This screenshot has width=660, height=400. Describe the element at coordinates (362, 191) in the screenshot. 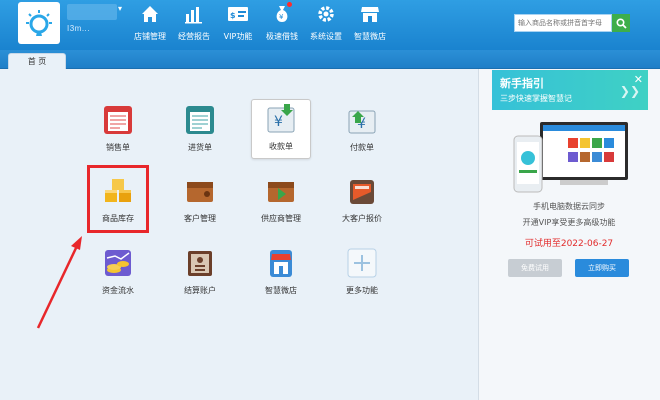

I see `quote-icon` at that location.